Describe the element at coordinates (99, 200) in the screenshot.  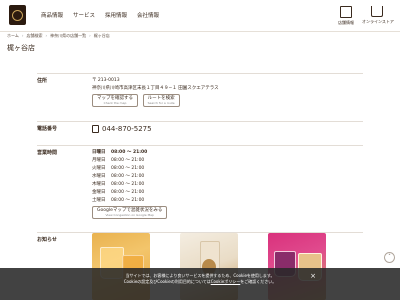
I see `day-label: 土曜日` at that location.